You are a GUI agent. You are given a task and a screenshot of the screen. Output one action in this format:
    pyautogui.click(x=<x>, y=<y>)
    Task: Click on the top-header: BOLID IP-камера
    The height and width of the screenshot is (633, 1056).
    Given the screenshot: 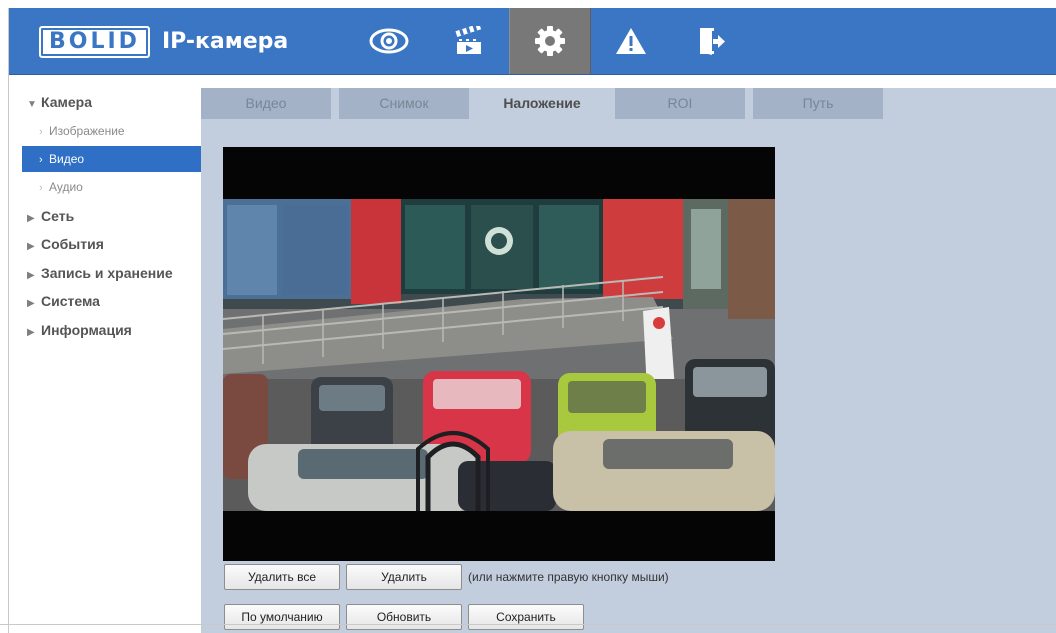 What is the action you would take?
    pyautogui.click(x=532, y=41)
    